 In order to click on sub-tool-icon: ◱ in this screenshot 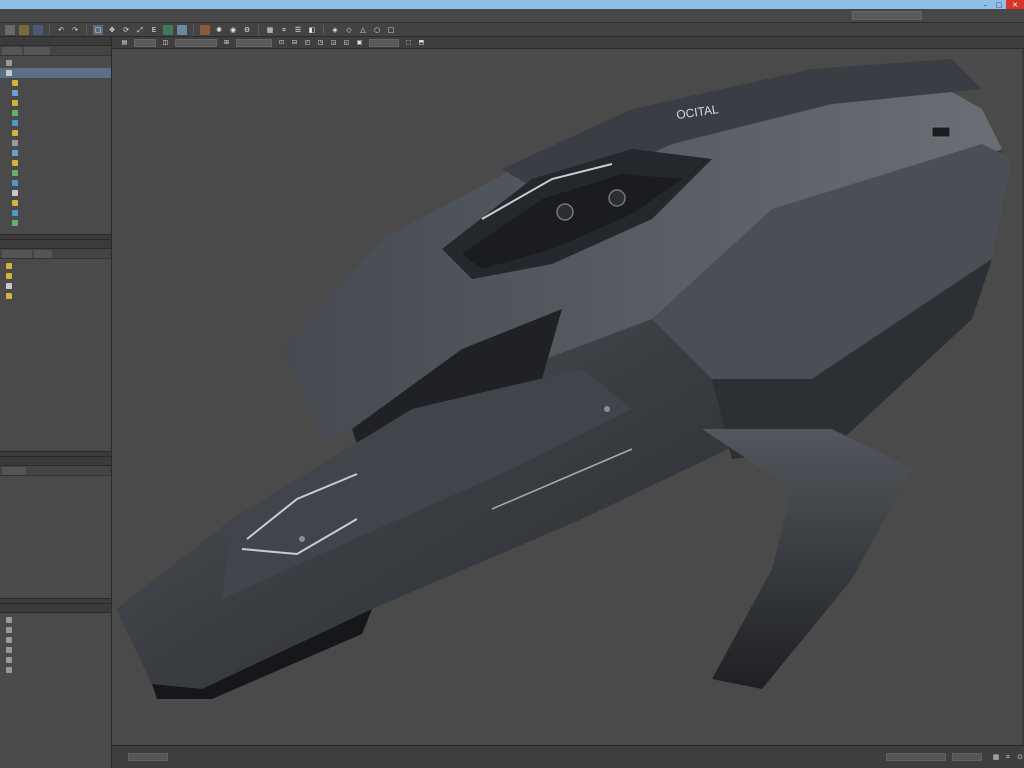, I will do `click(346, 42)`.